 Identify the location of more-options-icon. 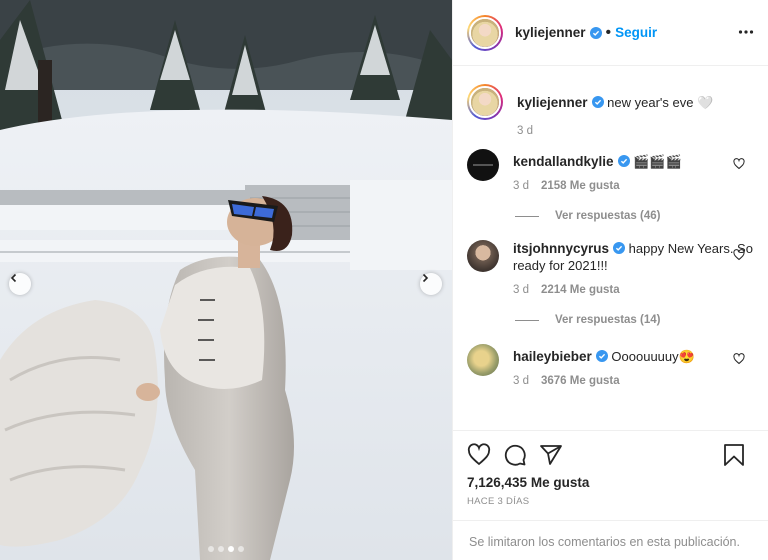
(746, 32).